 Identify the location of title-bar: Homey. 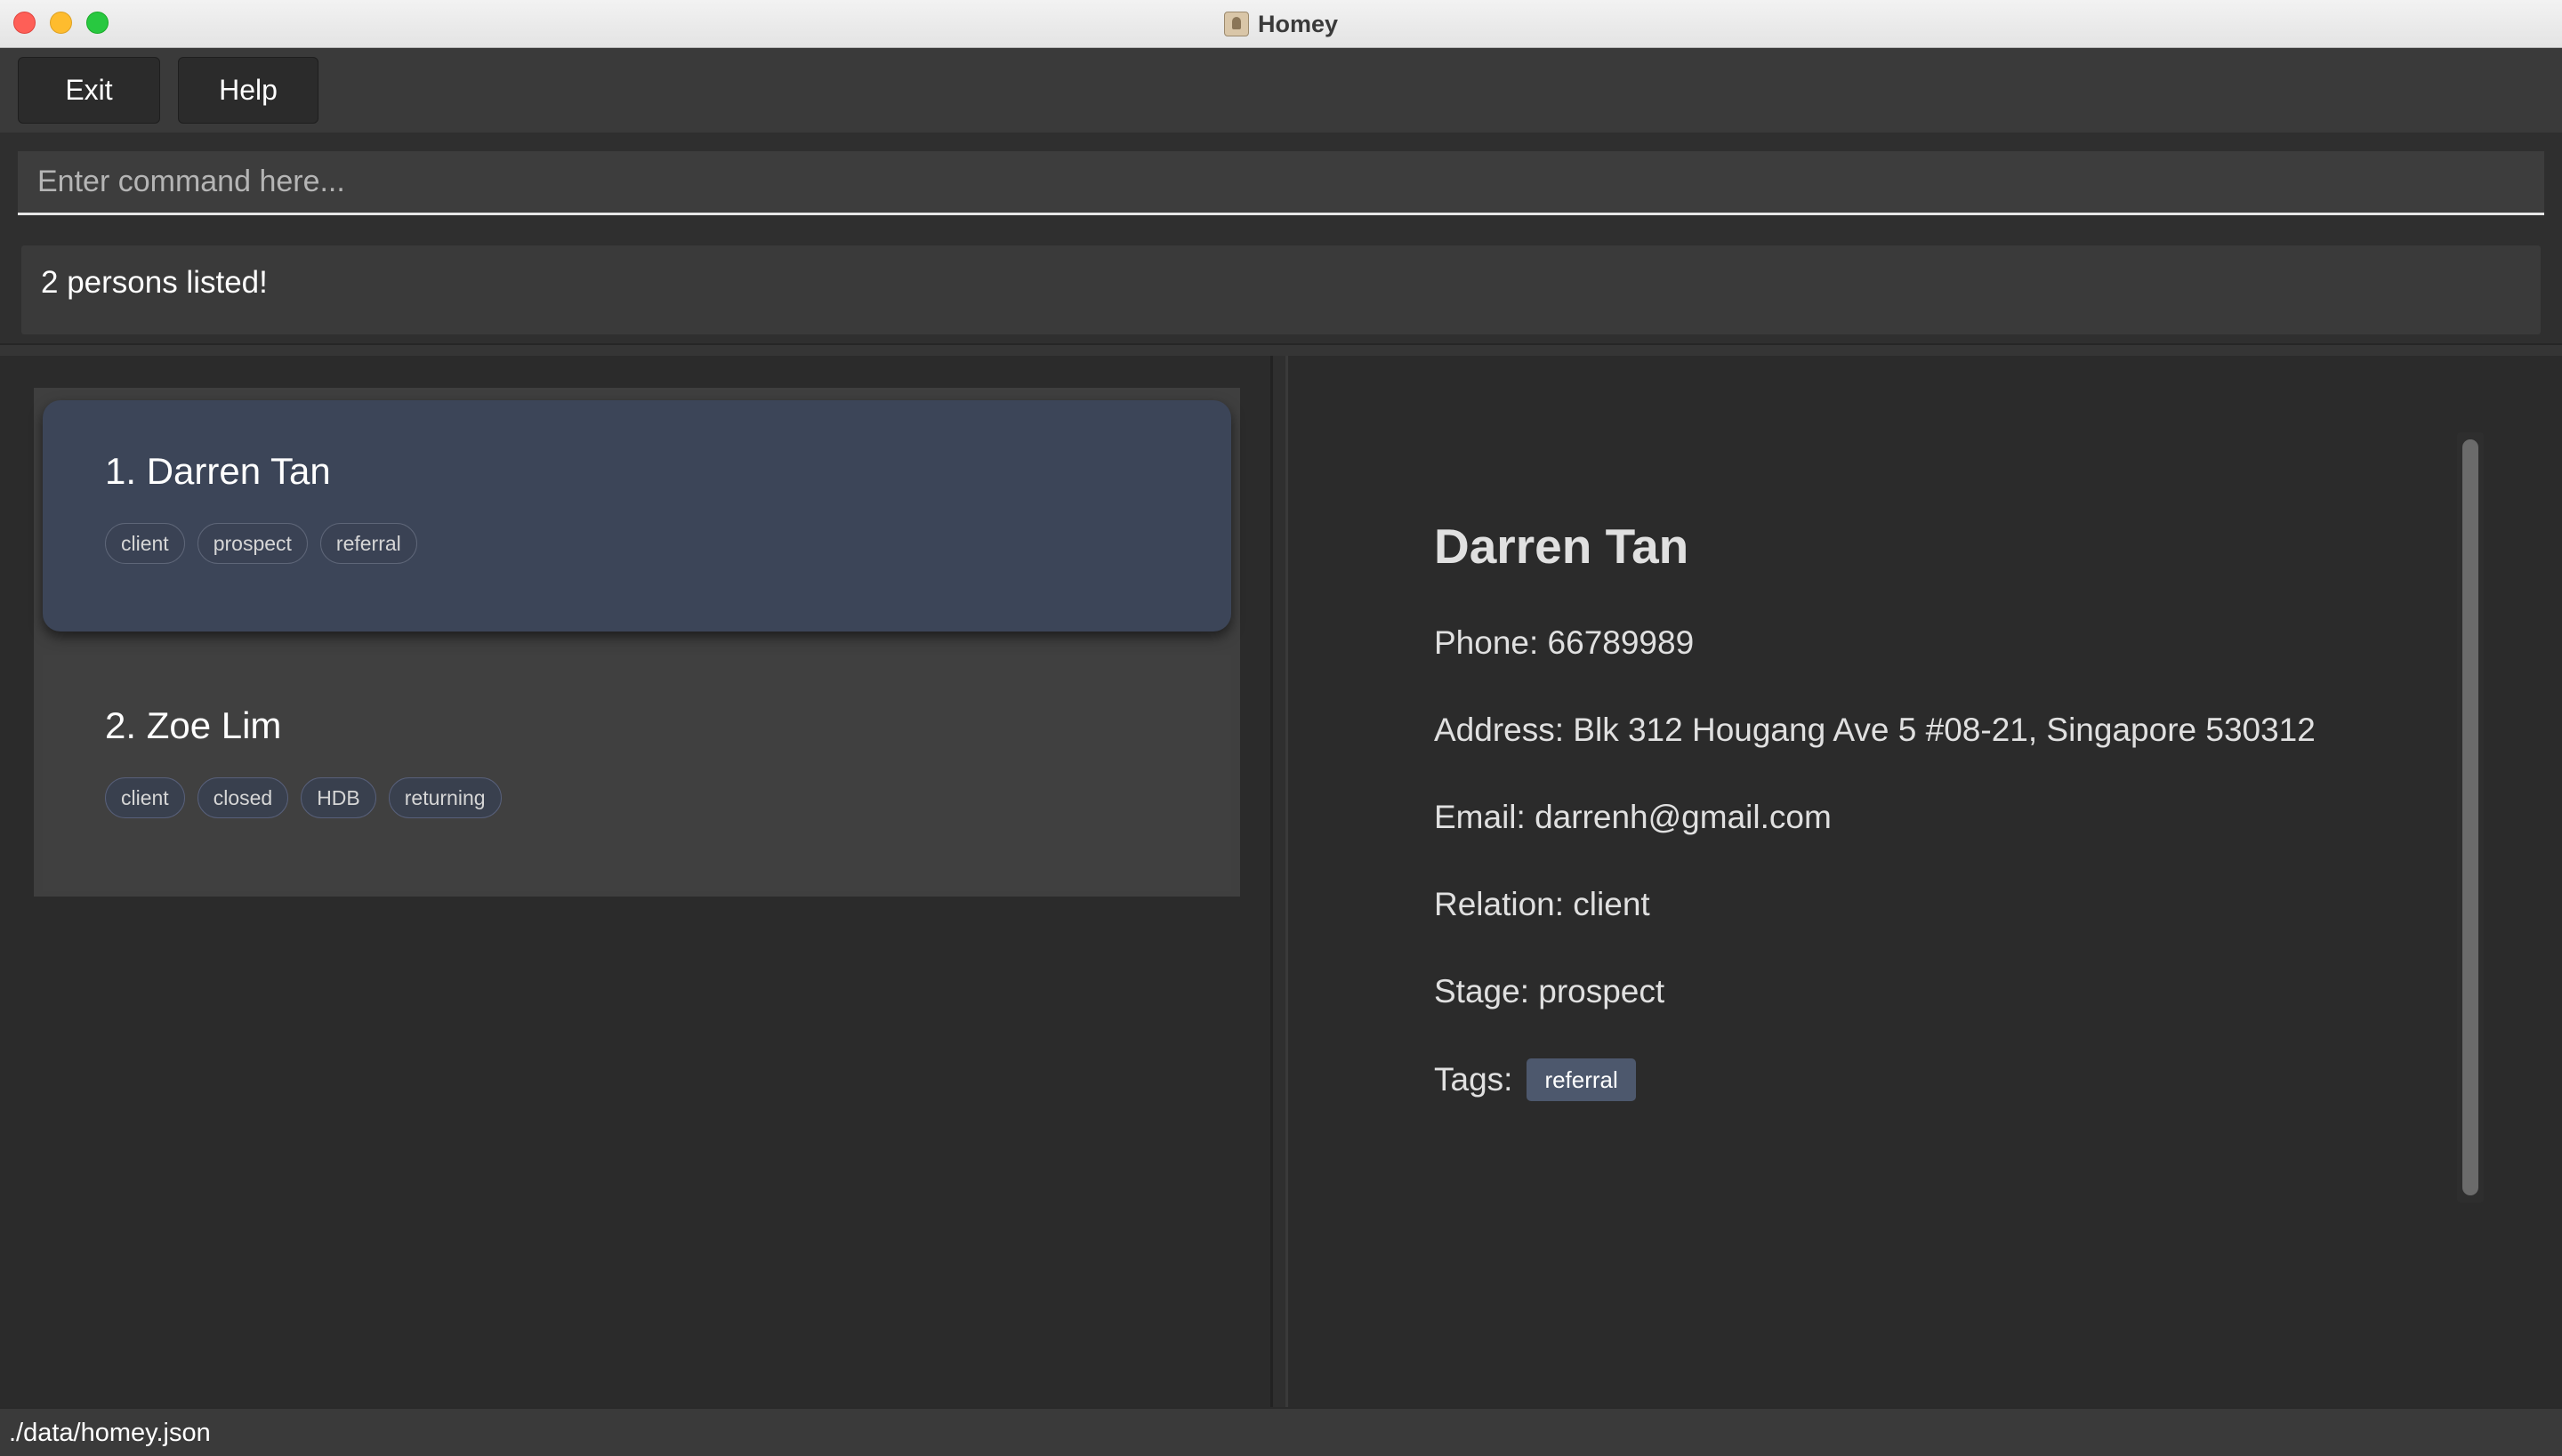
(1281, 24).